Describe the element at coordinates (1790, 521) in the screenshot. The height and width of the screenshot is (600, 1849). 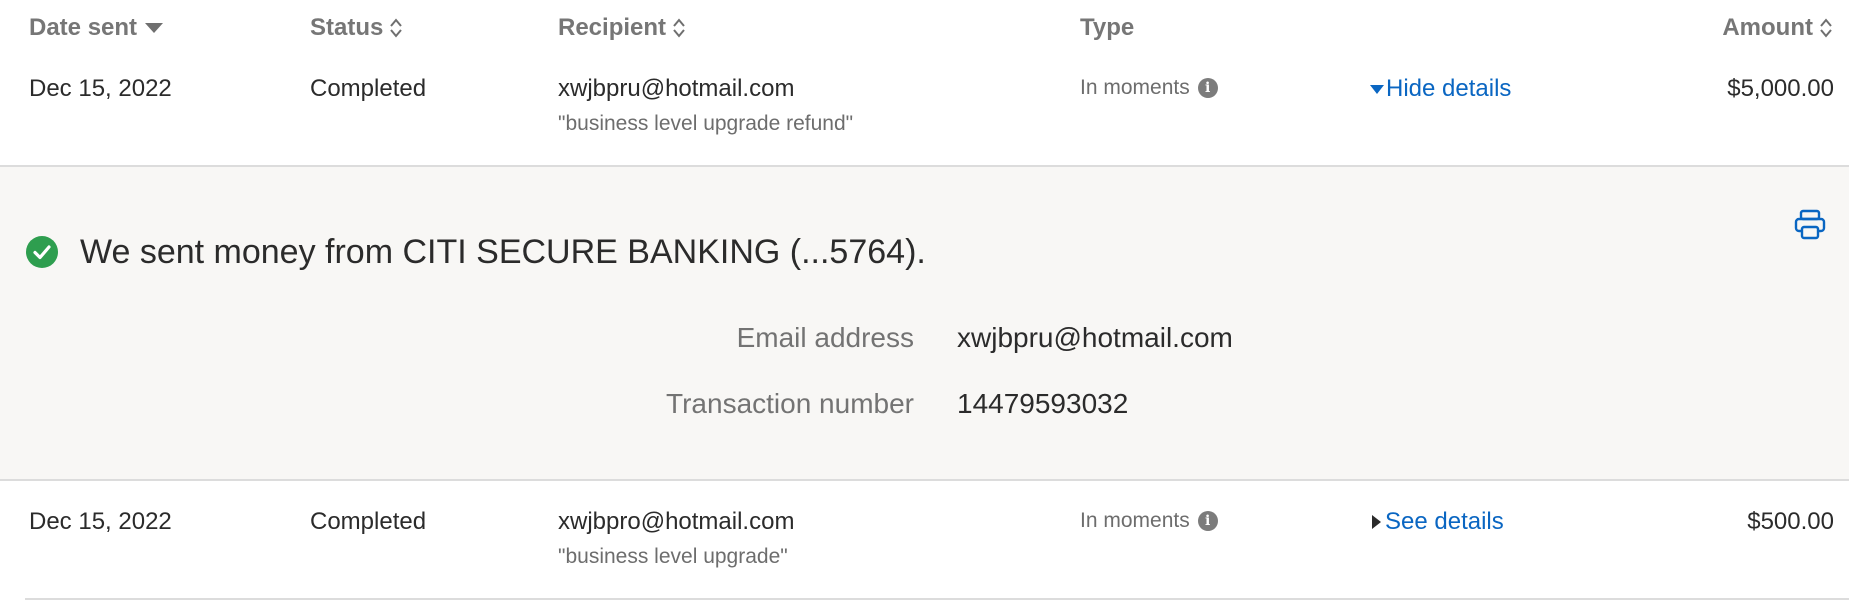
I see `amount: $500.00` at that location.